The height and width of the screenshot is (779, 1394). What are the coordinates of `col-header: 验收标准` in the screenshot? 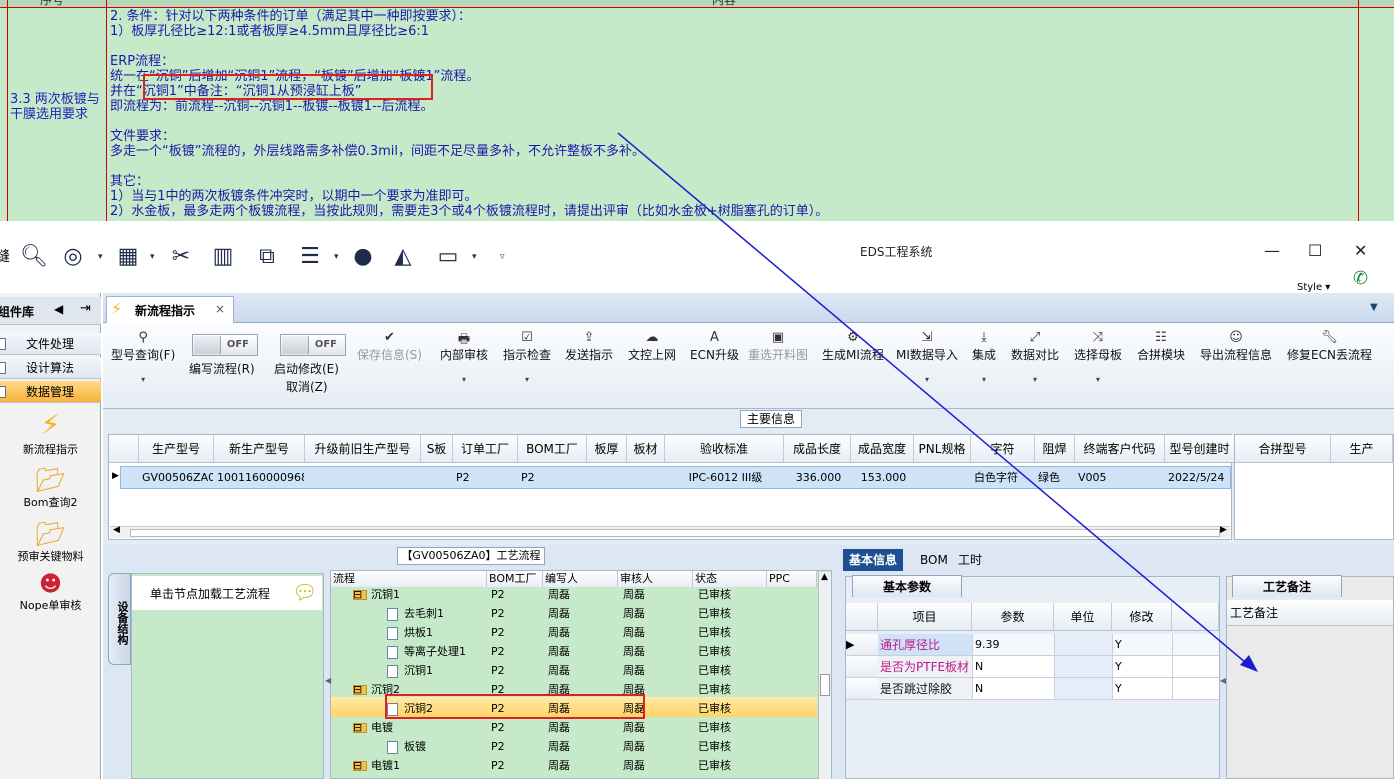 It's located at (724, 449).